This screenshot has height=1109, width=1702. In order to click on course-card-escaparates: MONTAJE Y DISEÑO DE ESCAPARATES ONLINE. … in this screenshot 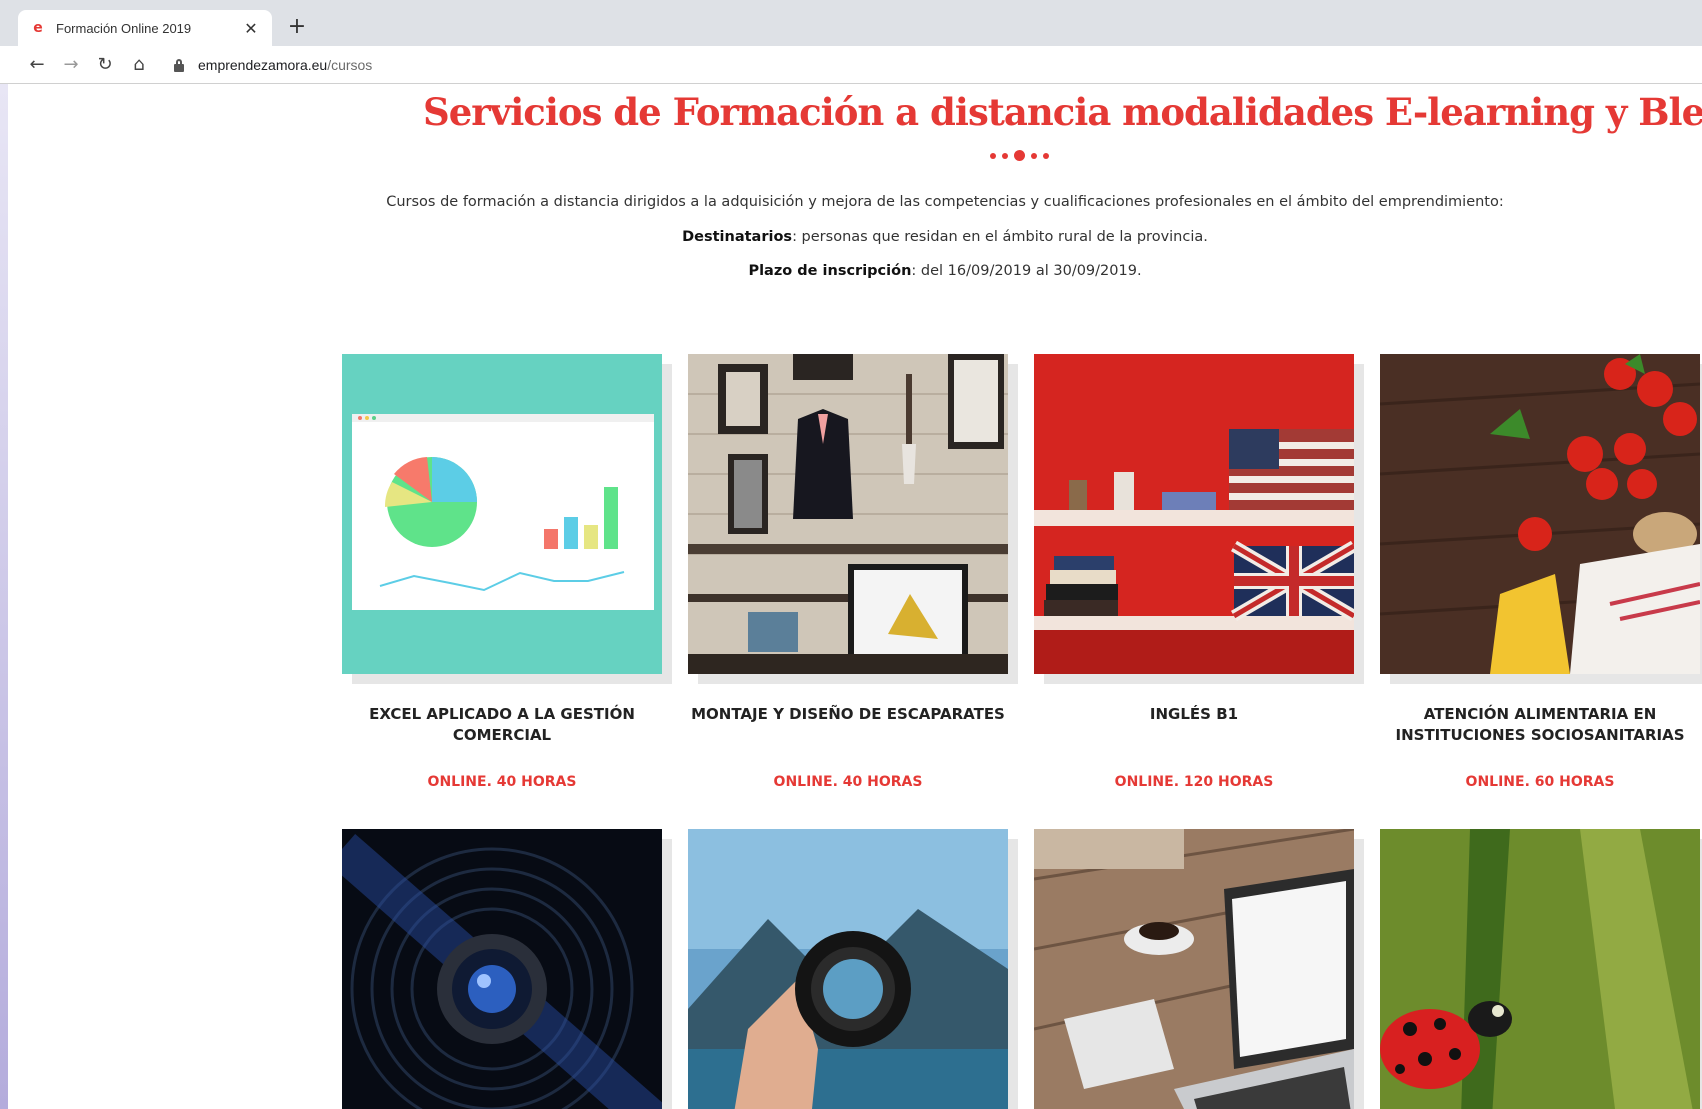, I will do `click(848, 572)`.